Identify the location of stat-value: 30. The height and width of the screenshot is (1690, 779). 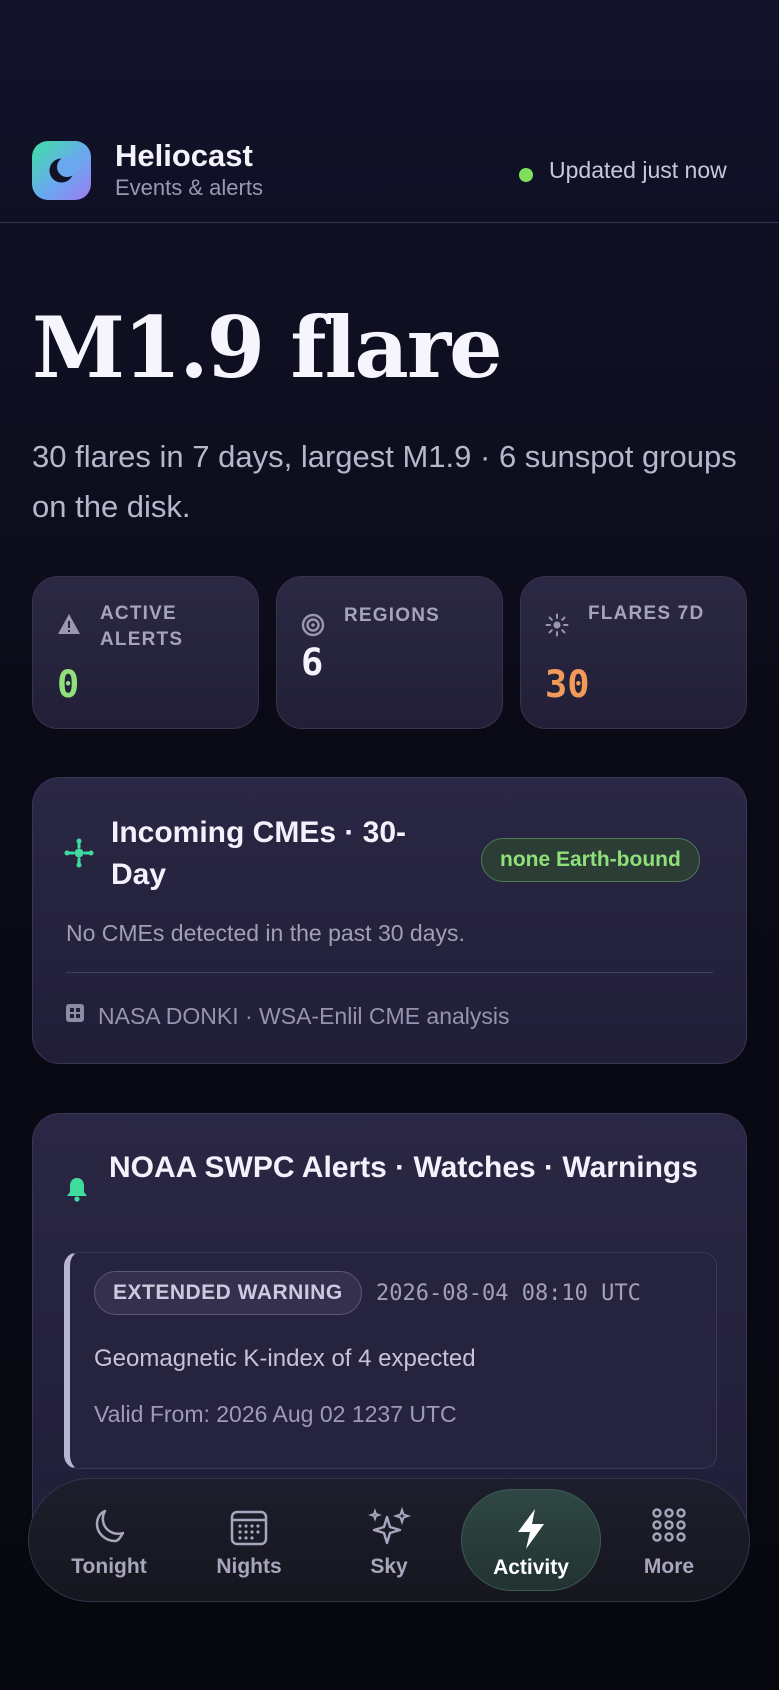
(567, 684).